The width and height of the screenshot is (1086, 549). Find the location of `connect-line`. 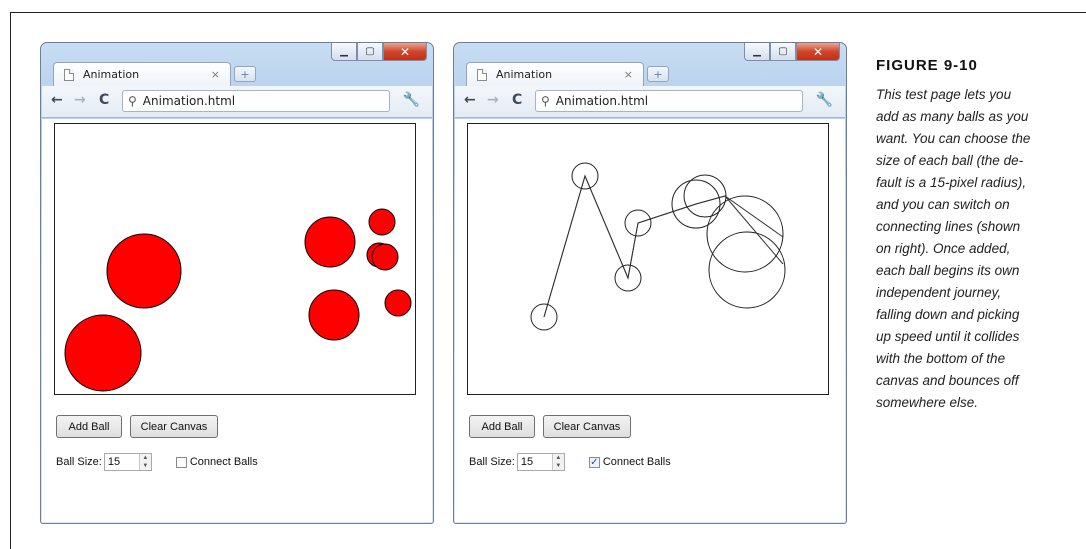

connect-line is located at coordinates (663, 246).